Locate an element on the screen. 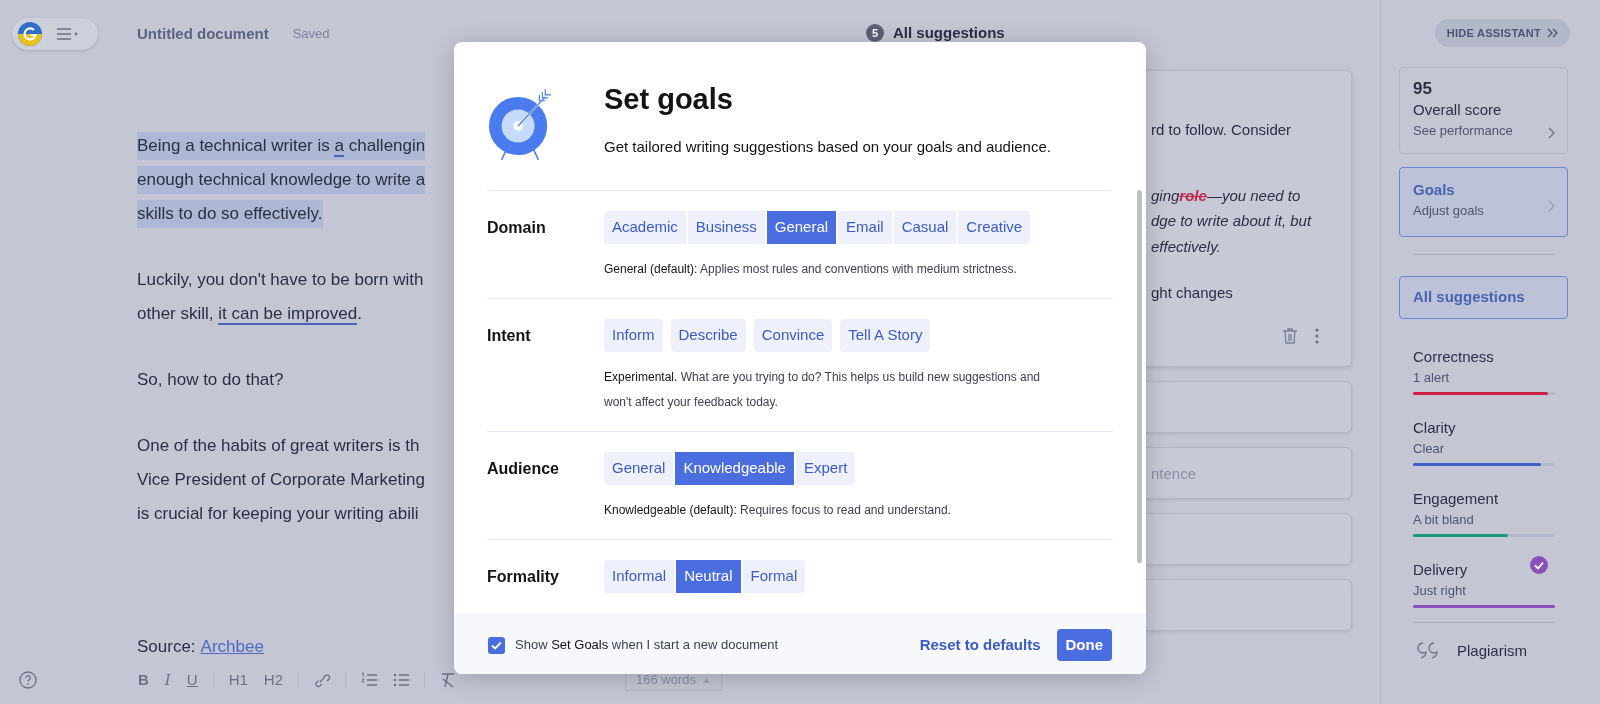 The height and width of the screenshot is (704, 1600). format-button: H2 is located at coordinates (273, 680).